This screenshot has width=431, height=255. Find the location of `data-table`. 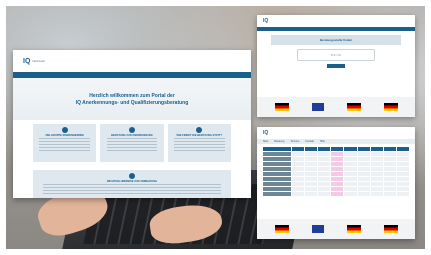

data-table is located at coordinates (336, 171).